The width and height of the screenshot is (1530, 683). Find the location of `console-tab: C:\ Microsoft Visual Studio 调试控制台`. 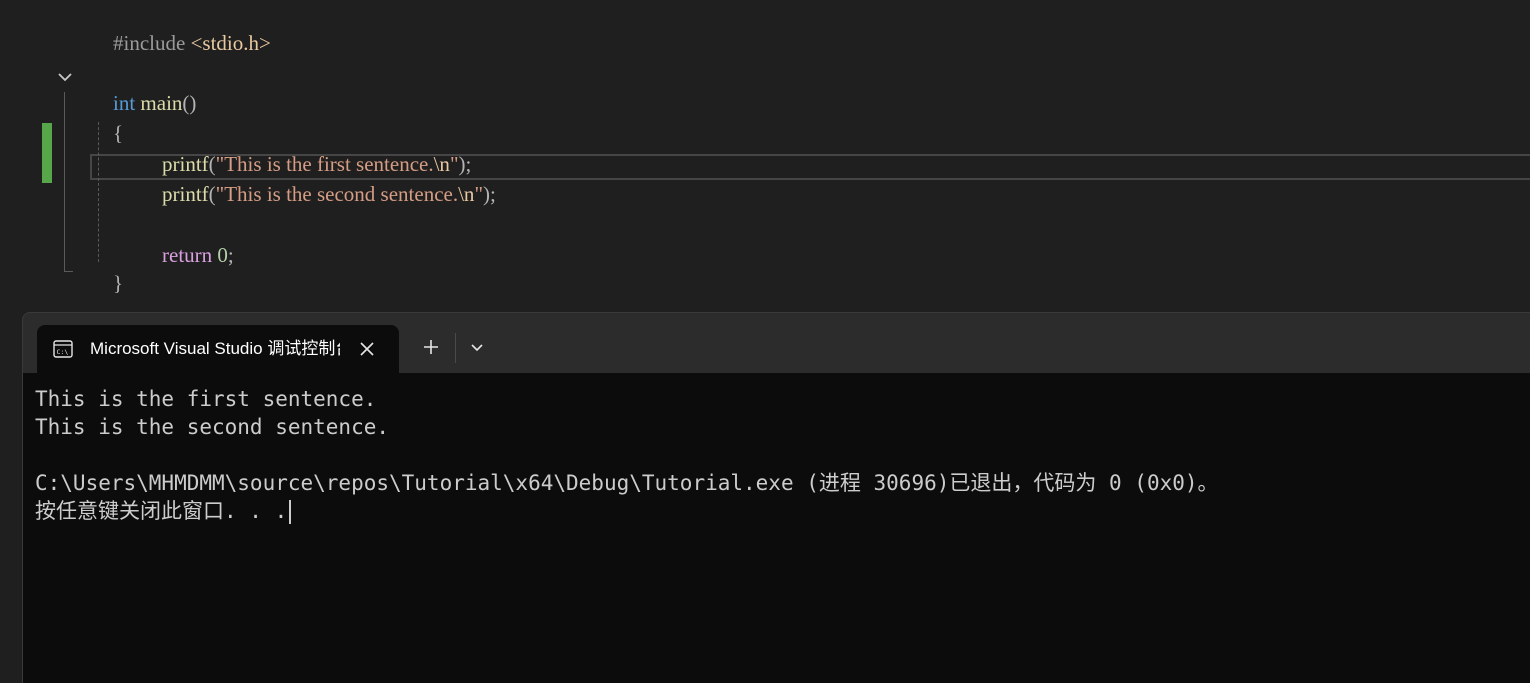

console-tab: C:\ Microsoft Visual Studio 调试控制台 is located at coordinates (218, 349).